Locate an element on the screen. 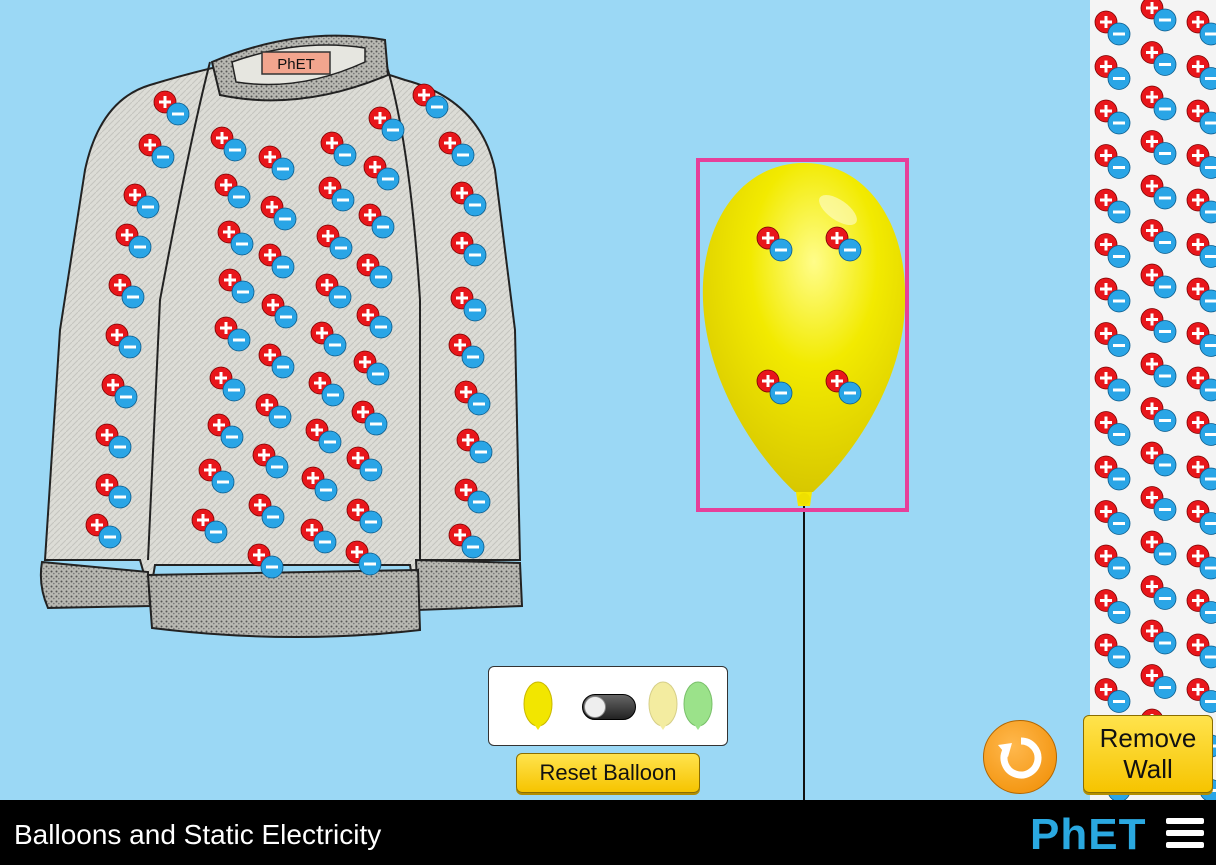  remove-wall-label-line1: Remove is located at coordinates (1148, 738).